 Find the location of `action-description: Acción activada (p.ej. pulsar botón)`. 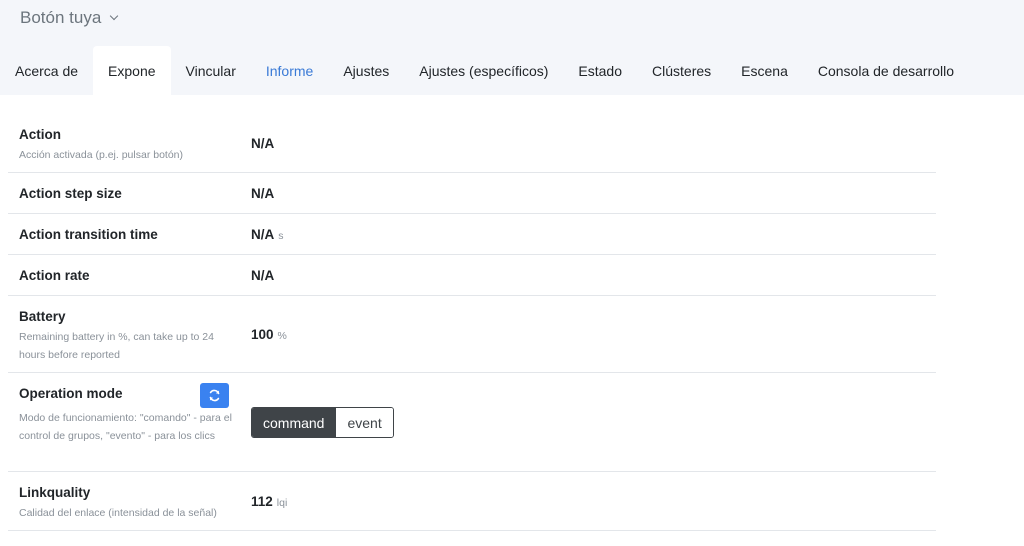

action-description: Acción activada (p.ej. pulsar botón) is located at coordinates (101, 155).